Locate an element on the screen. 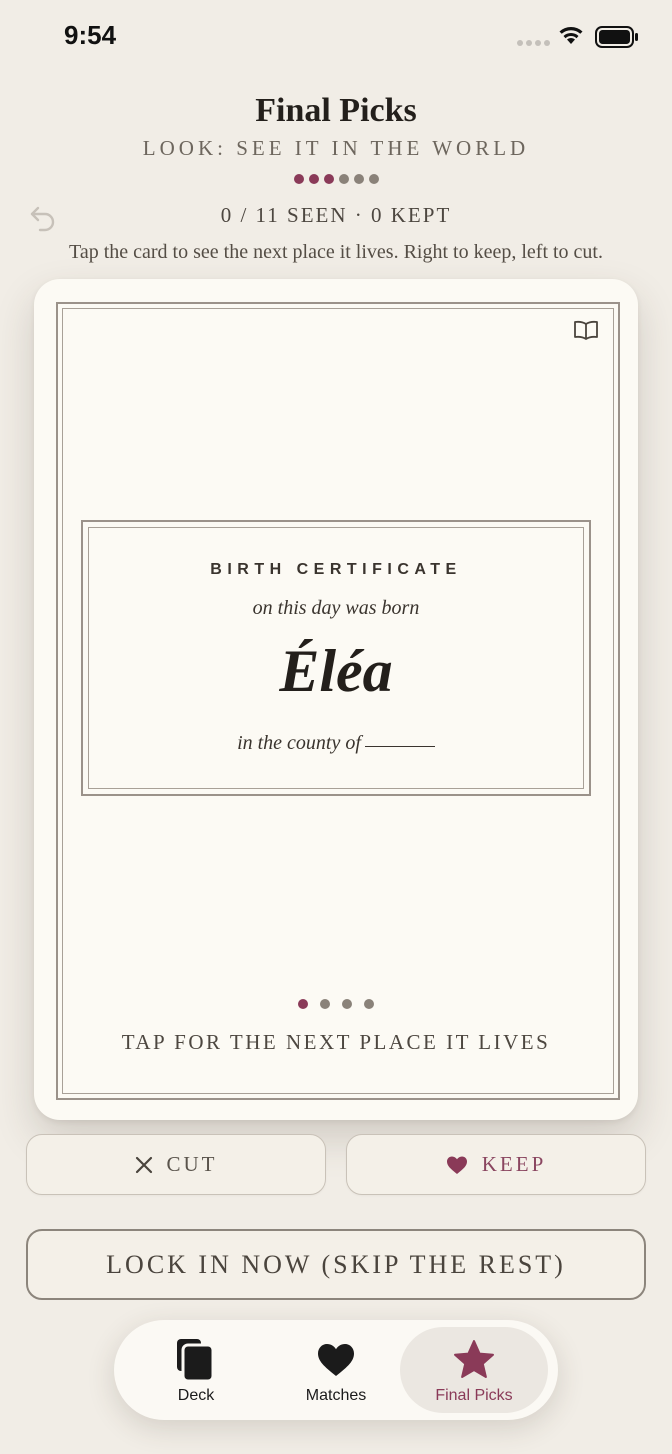  tab-final-picks: Final Picks is located at coordinates (474, 1370).